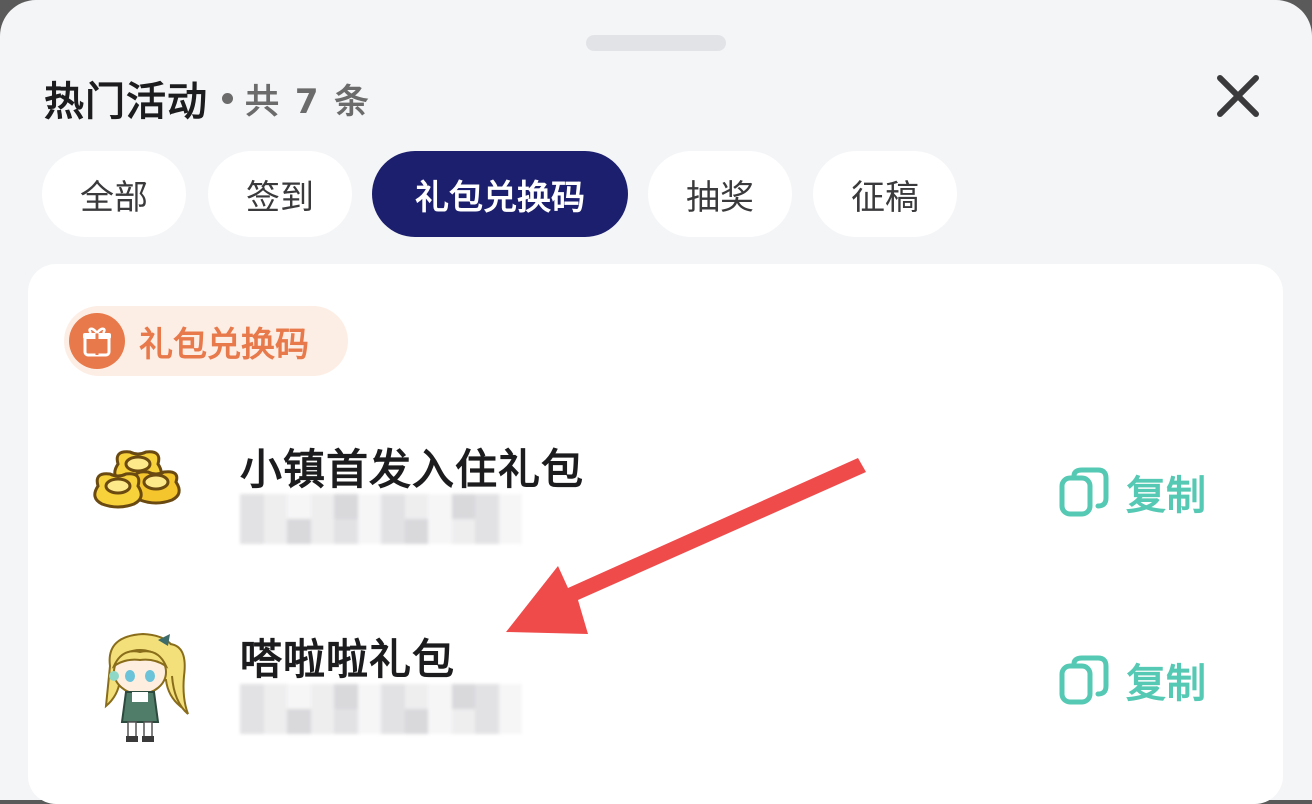 This screenshot has height=804, width=1312. What do you see at coordinates (224, 344) in the screenshot?
I see `section-label: 礼包兑换码` at bounding box center [224, 344].